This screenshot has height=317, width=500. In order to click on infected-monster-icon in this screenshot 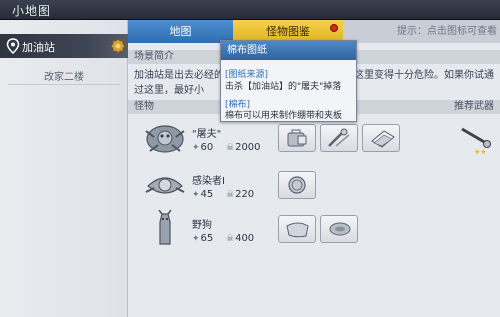, I will do `click(165, 185)`.